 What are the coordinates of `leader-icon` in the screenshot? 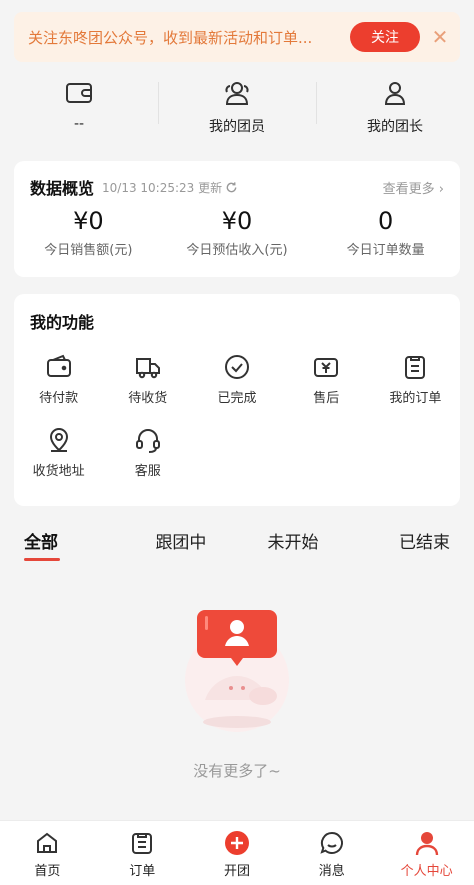 It's located at (395, 93).